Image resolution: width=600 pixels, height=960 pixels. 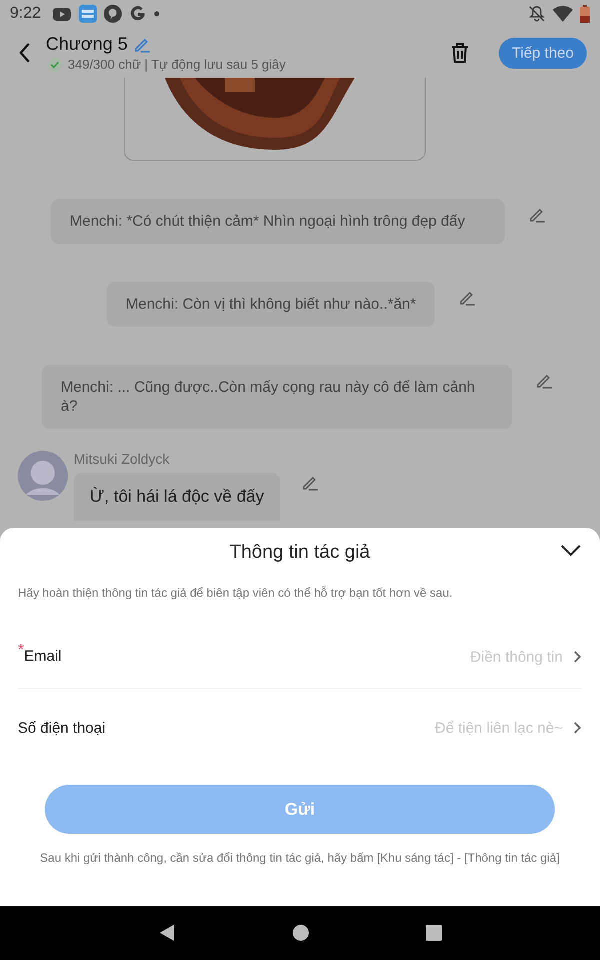 What do you see at coordinates (62, 728) in the screenshot?
I see `field-label: Số điện thoại` at bounding box center [62, 728].